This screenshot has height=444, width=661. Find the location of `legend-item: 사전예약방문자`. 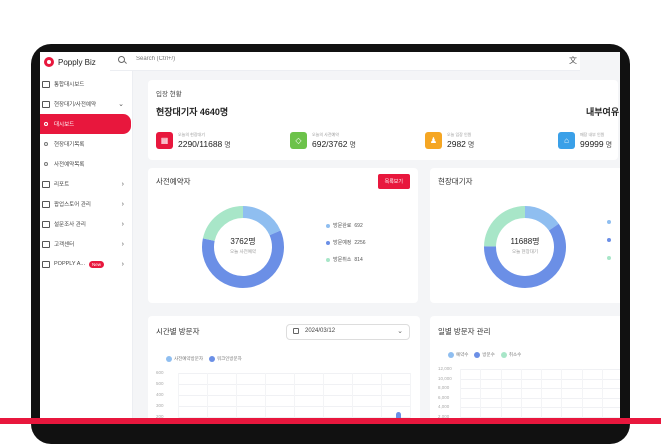

legend-item: 사전예약방문자 is located at coordinates (184, 359).